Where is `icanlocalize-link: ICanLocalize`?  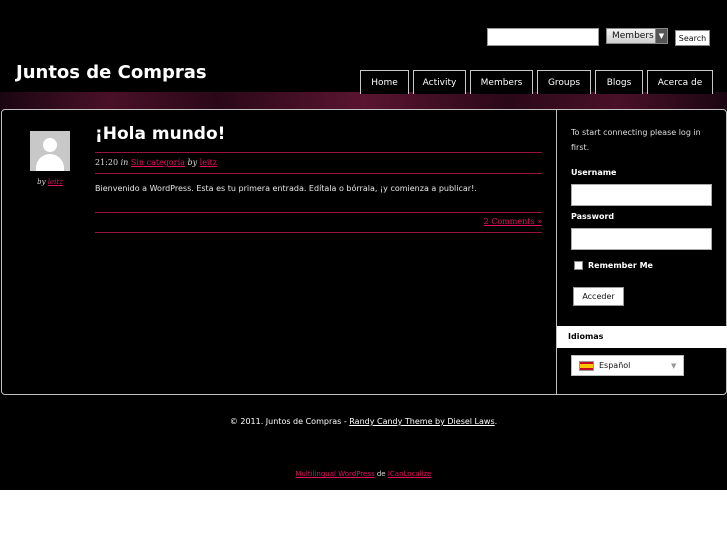 icanlocalize-link: ICanLocalize is located at coordinates (410, 474).